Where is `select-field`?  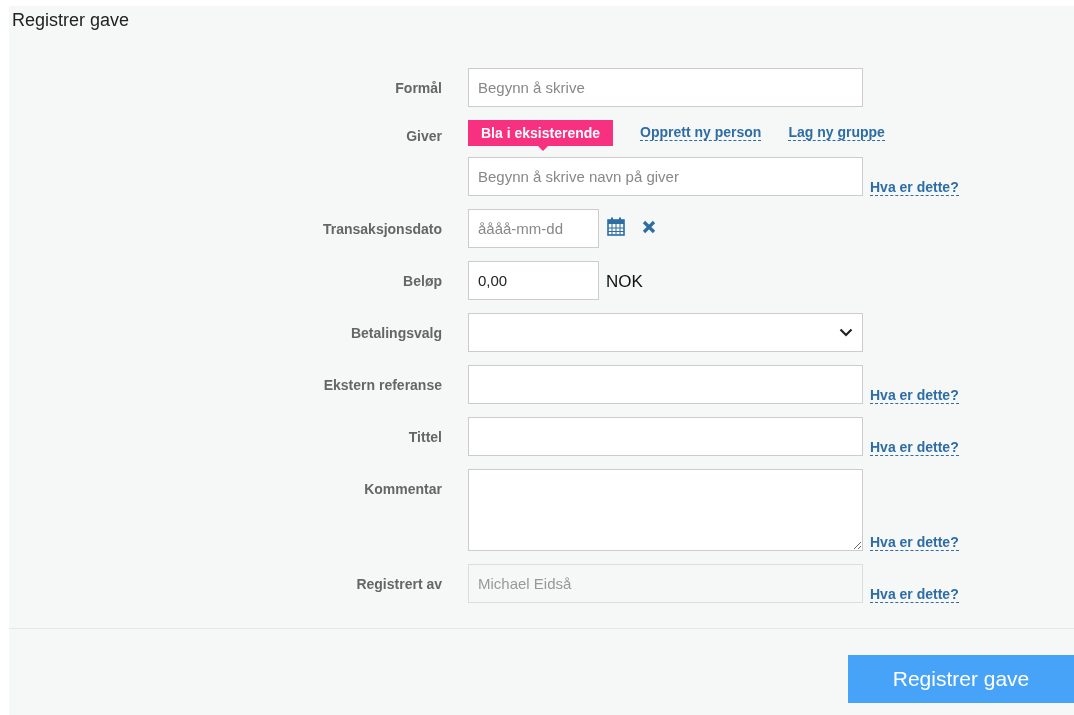
select-field is located at coordinates (665, 332).